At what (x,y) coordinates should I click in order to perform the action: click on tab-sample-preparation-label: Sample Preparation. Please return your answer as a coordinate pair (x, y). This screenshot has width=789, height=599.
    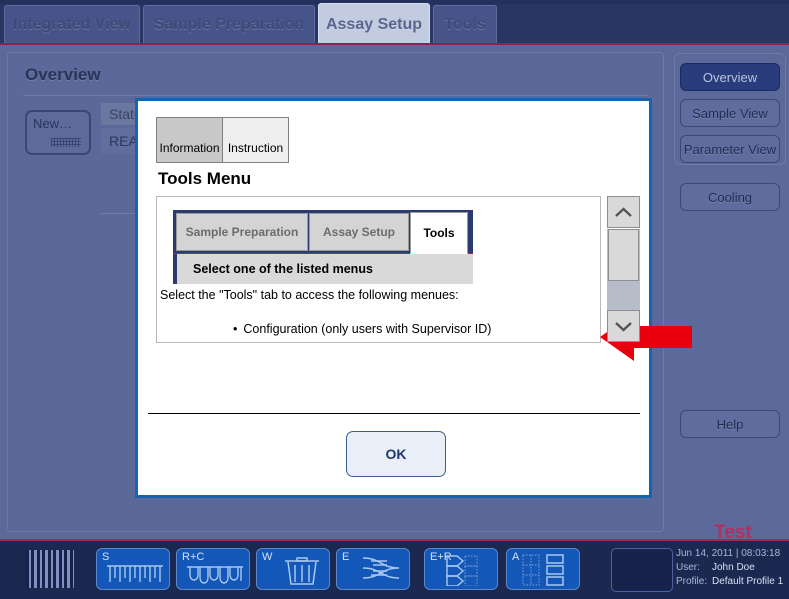
    Looking at the image, I should click on (229, 24).